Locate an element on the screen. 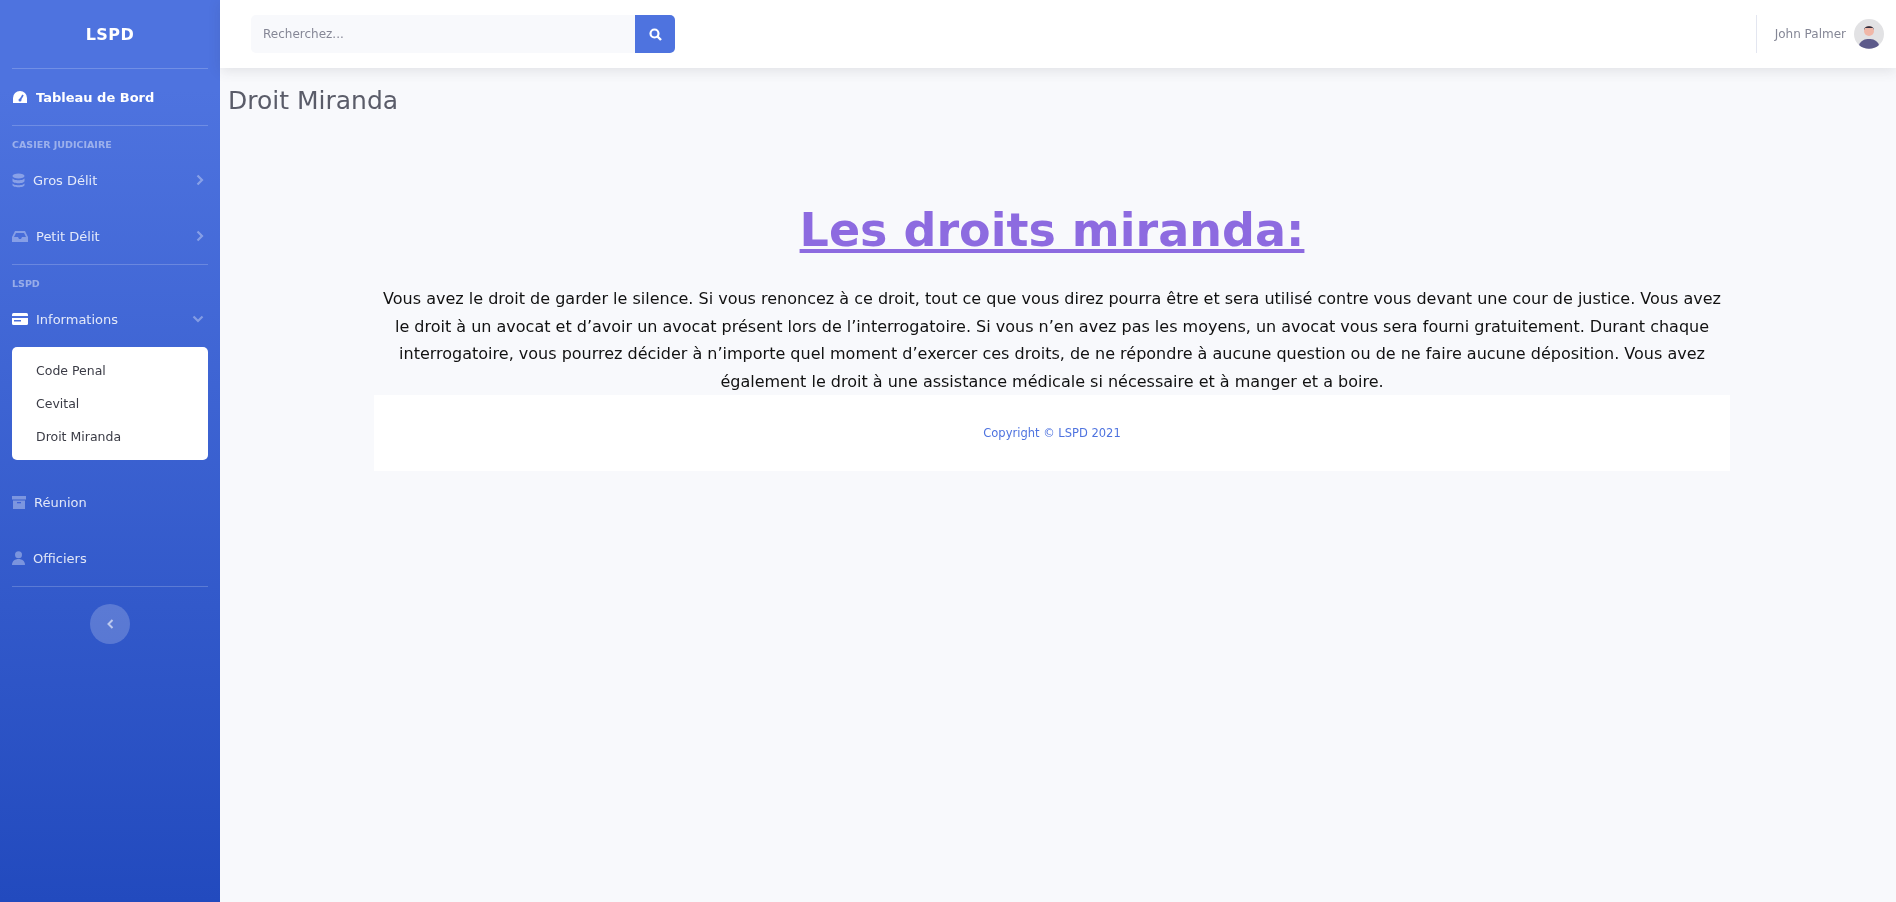 This screenshot has height=902, width=1896. sidebar-item: Tableau de Bord is located at coordinates (110, 97).